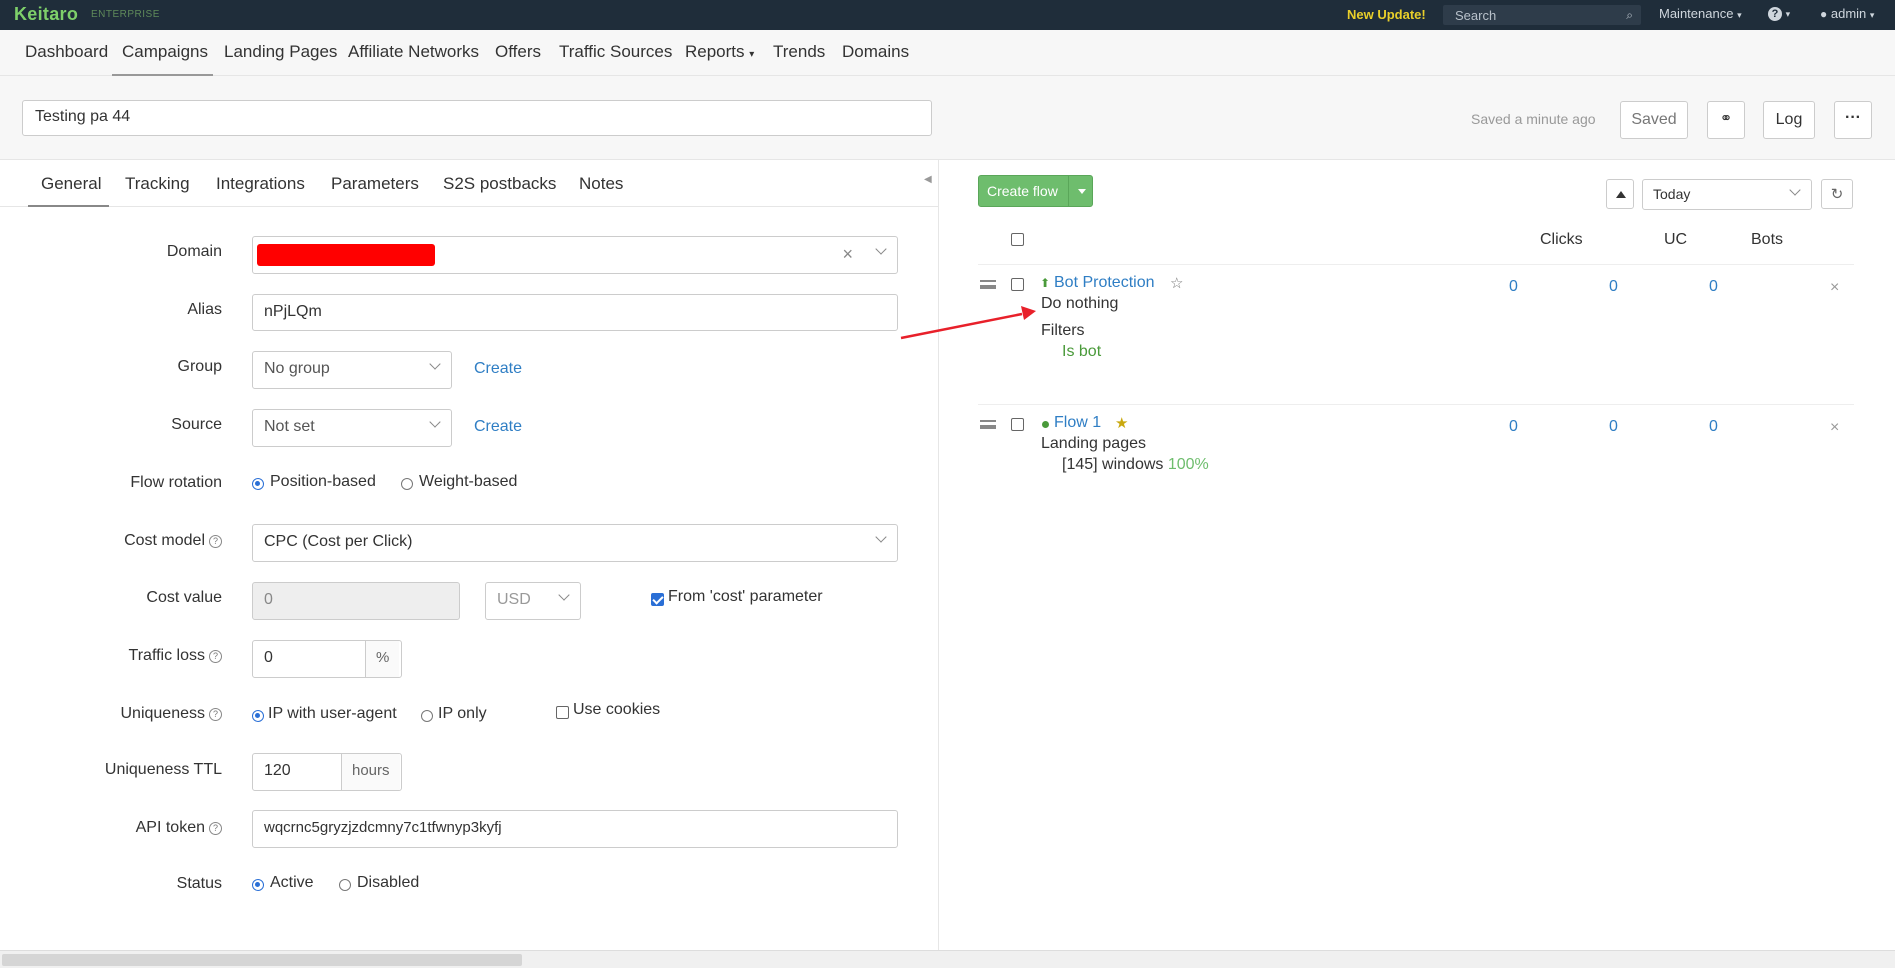 Image resolution: width=1895 pixels, height=968 pixels. I want to click on scrollbar-thumb, so click(262, 960).